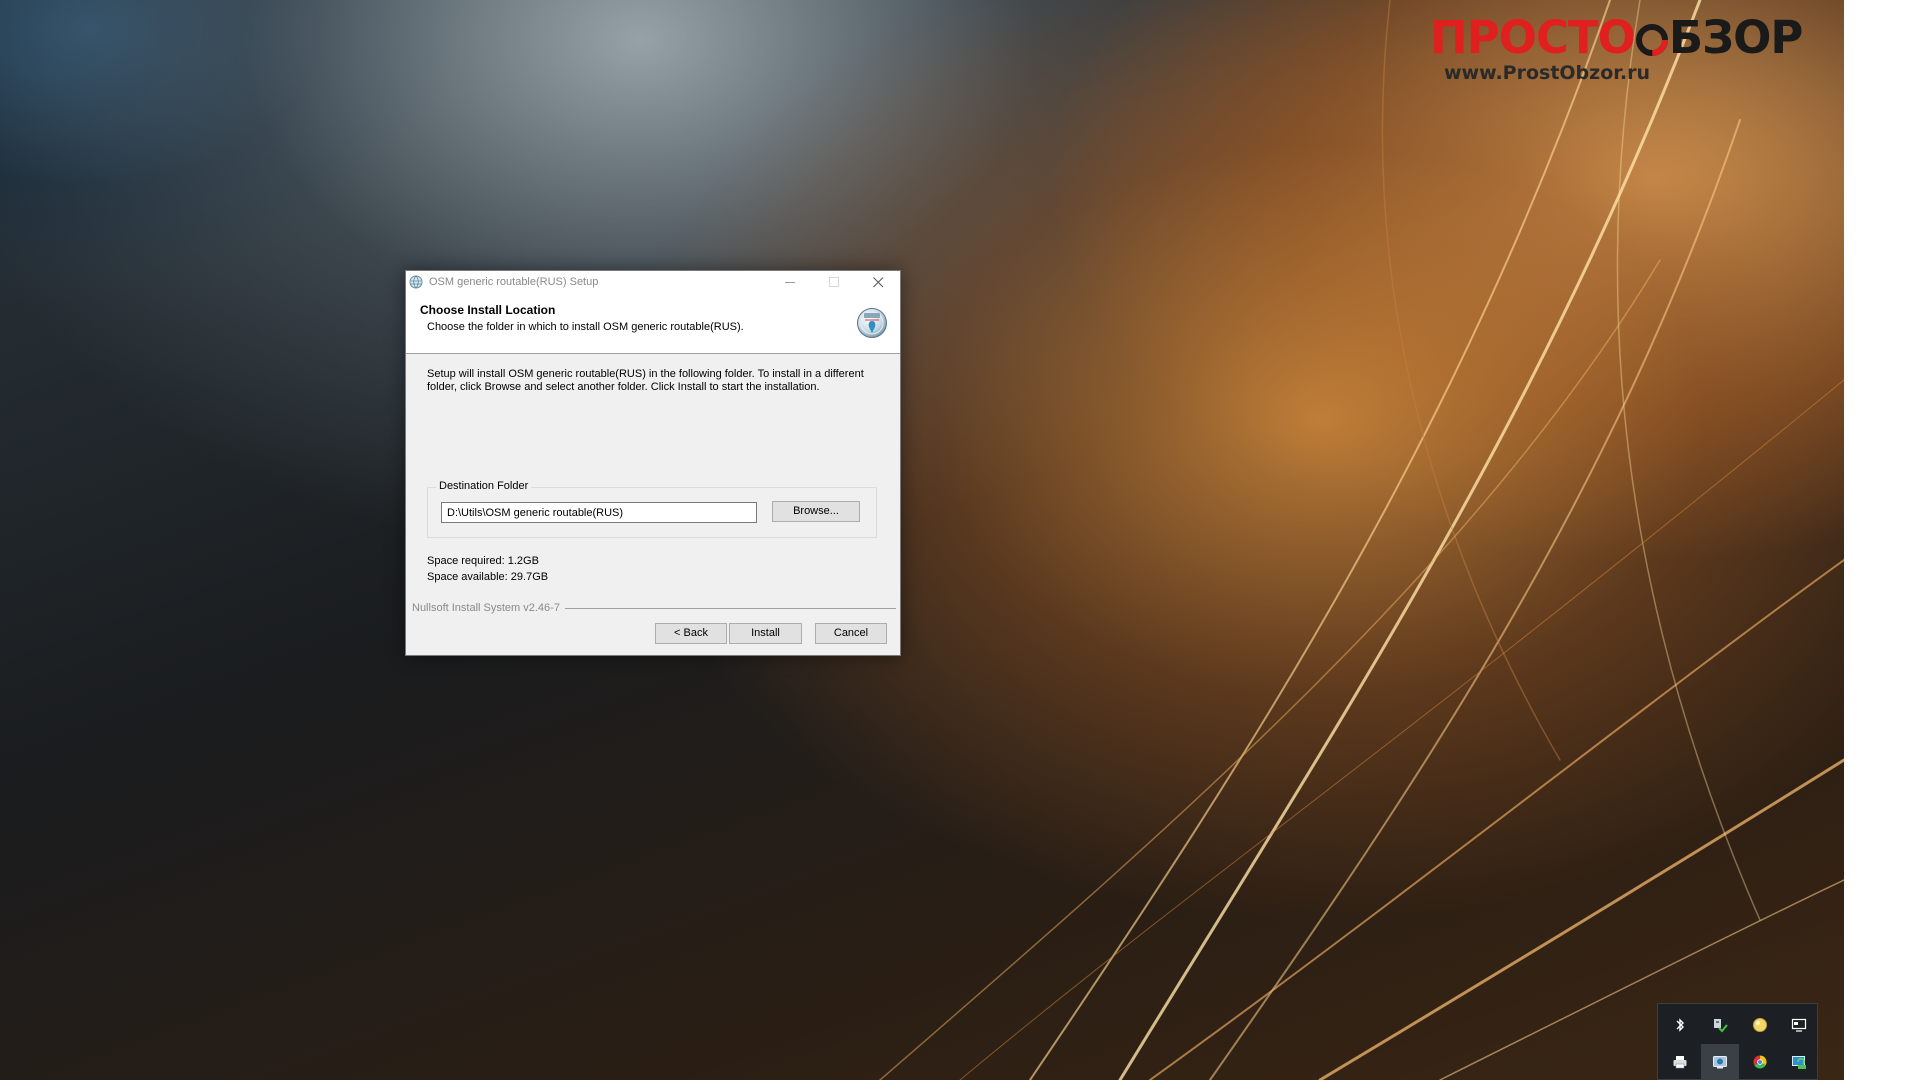  I want to click on close-icon, so click(878, 282).